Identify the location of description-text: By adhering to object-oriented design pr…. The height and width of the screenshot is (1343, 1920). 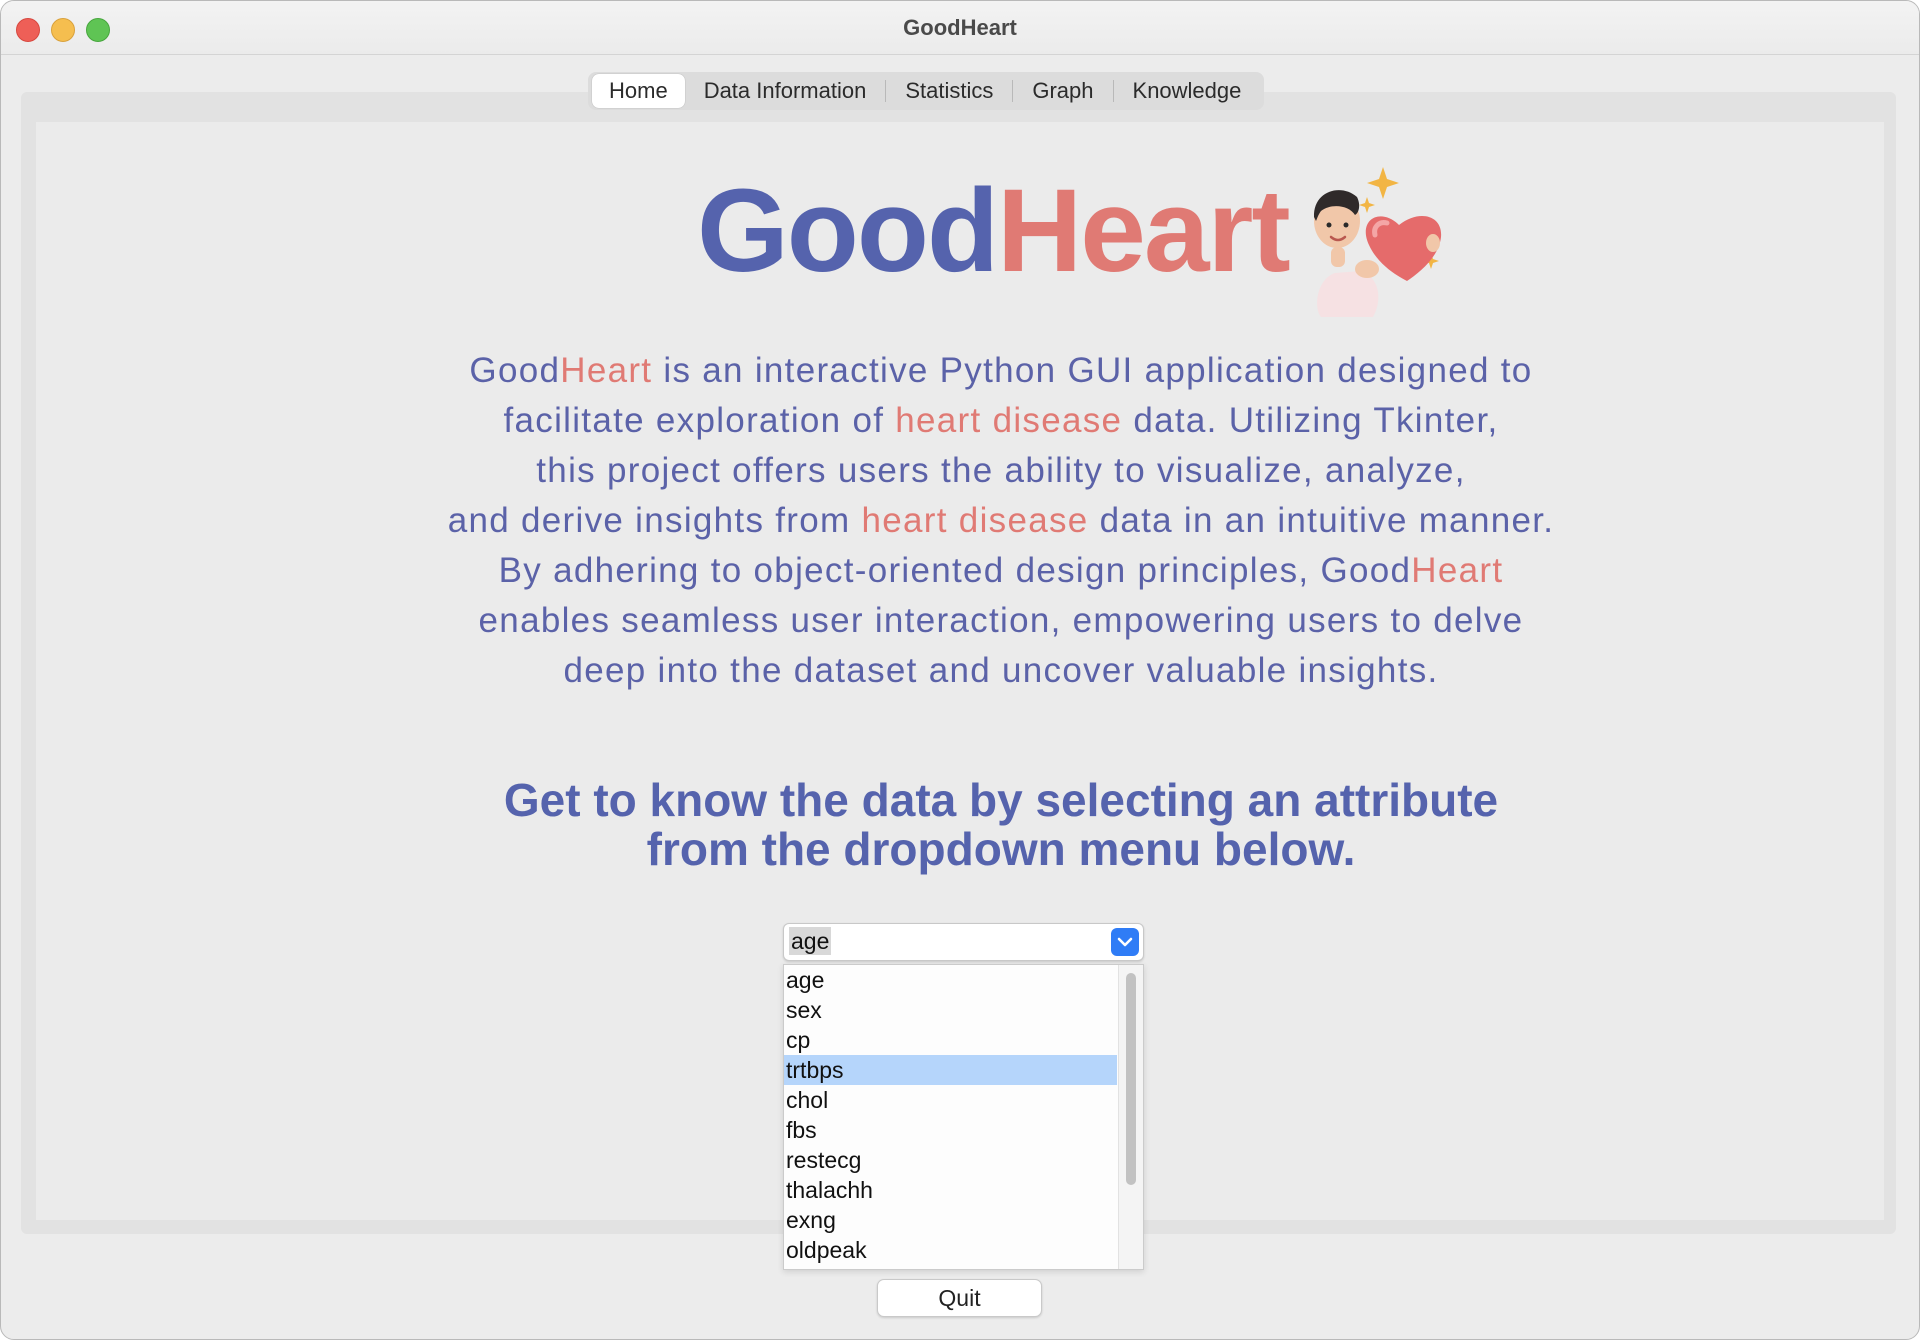
(955, 570).